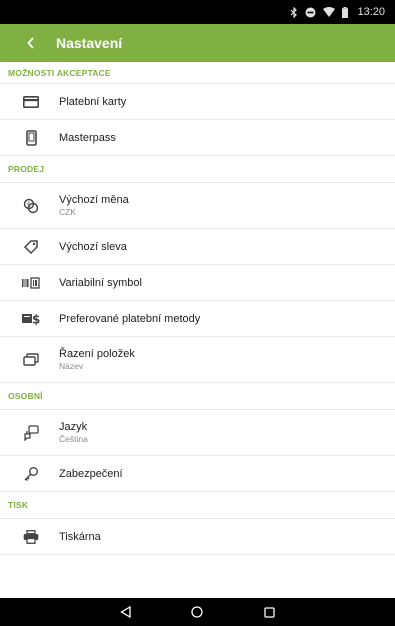  Describe the element at coordinates (197, 505) in the screenshot. I see `section-header-print: TISK` at that location.